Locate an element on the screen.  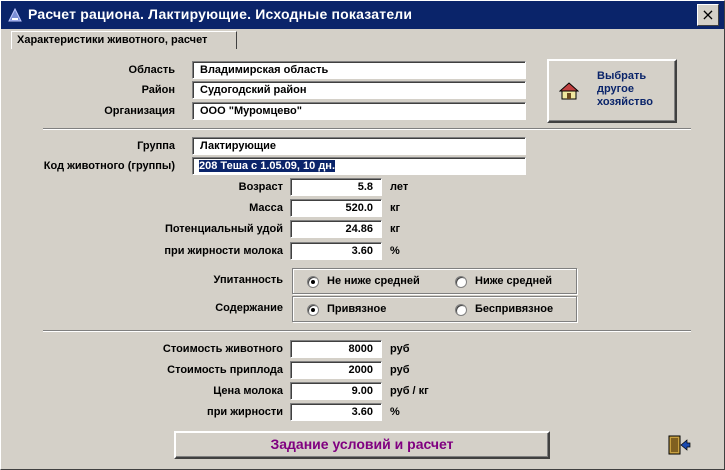
milk-fat-field: 3.60 is located at coordinates (336, 251).